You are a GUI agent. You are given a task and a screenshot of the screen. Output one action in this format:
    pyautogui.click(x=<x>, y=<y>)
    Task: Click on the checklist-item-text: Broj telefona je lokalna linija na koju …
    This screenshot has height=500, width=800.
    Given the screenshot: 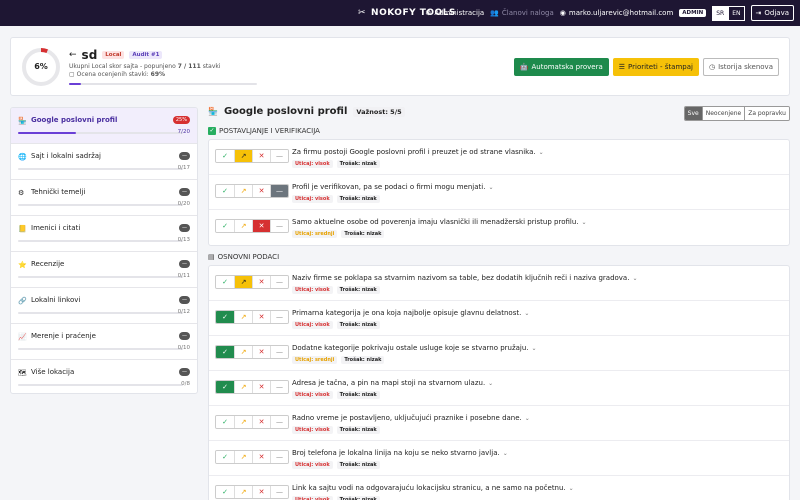 What is the action you would take?
    pyautogui.click(x=400, y=453)
    